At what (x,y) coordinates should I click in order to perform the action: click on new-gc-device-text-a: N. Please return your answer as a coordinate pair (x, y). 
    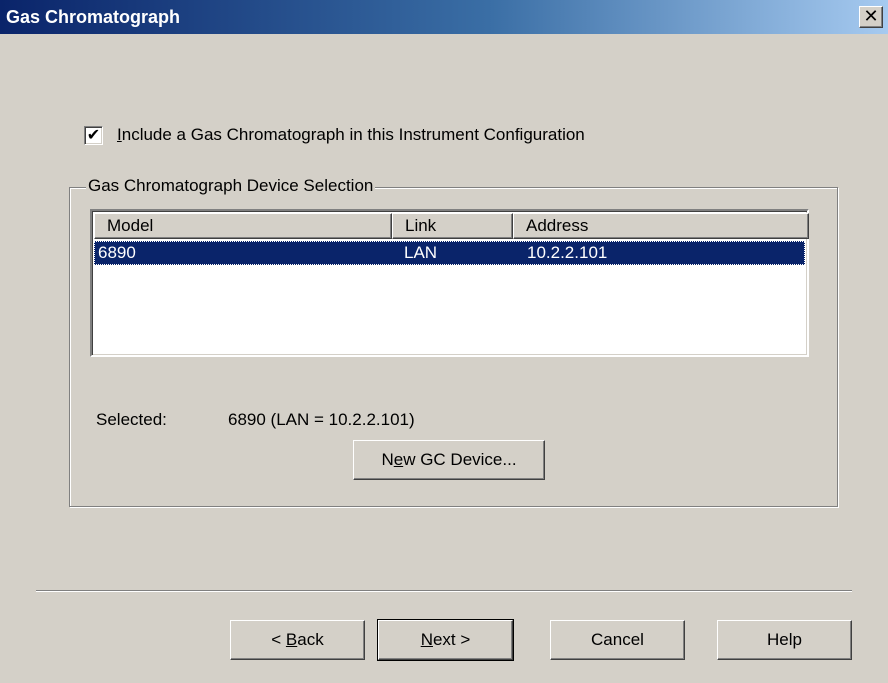
    Looking at the image, I should click on (387, 459).